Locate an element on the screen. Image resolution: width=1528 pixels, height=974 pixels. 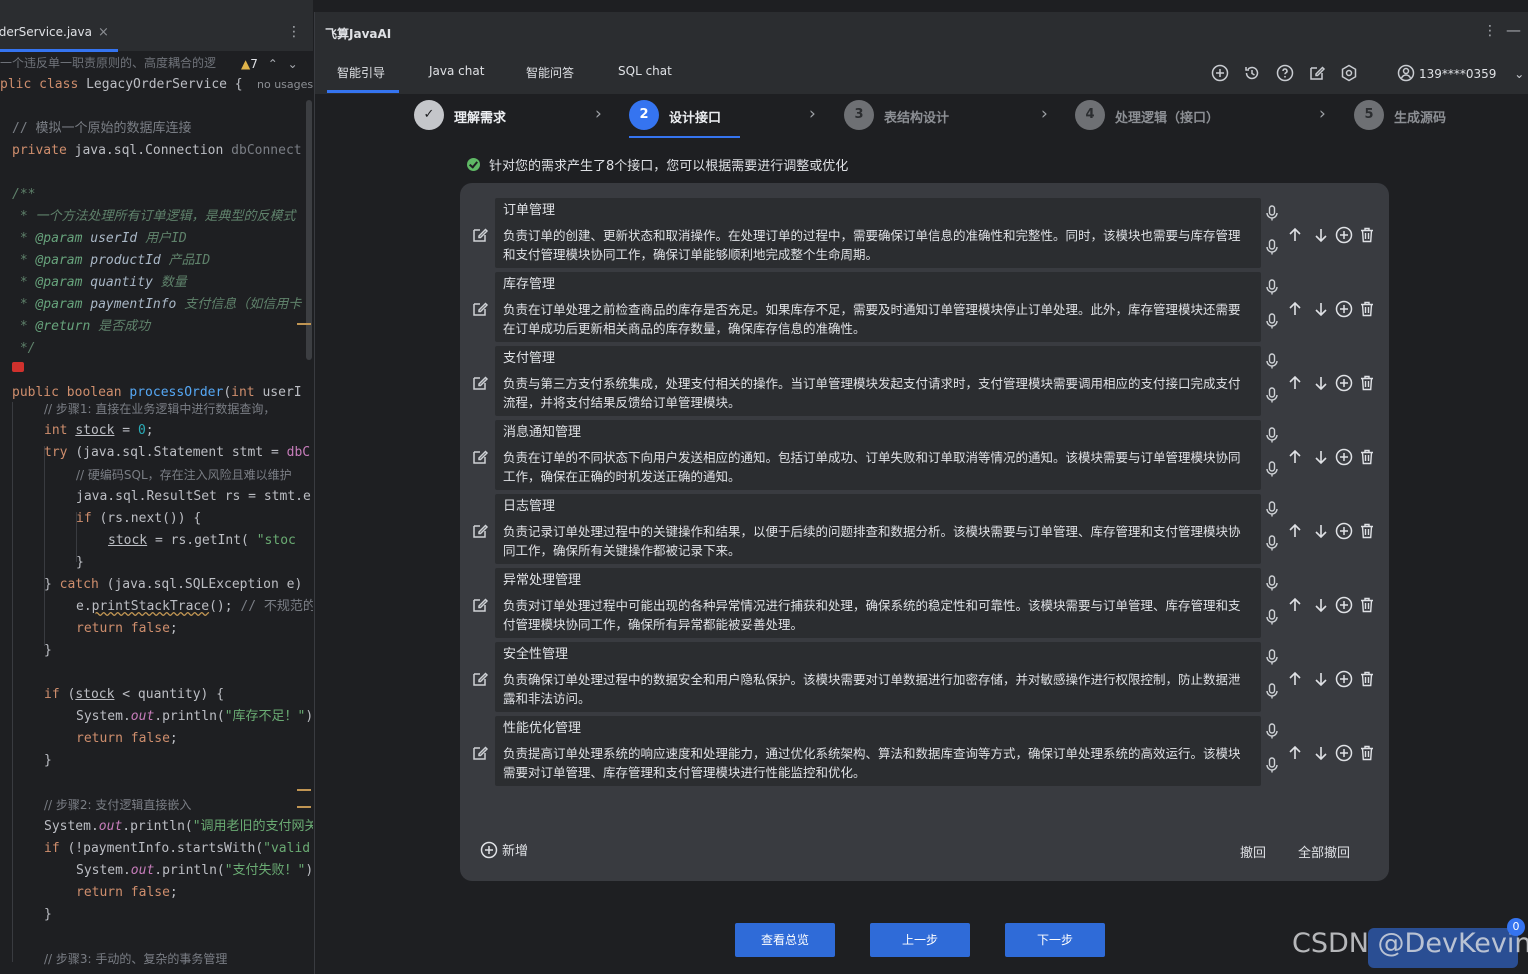
tab-java-chat: Java chat is located at coordinates (456, 71).